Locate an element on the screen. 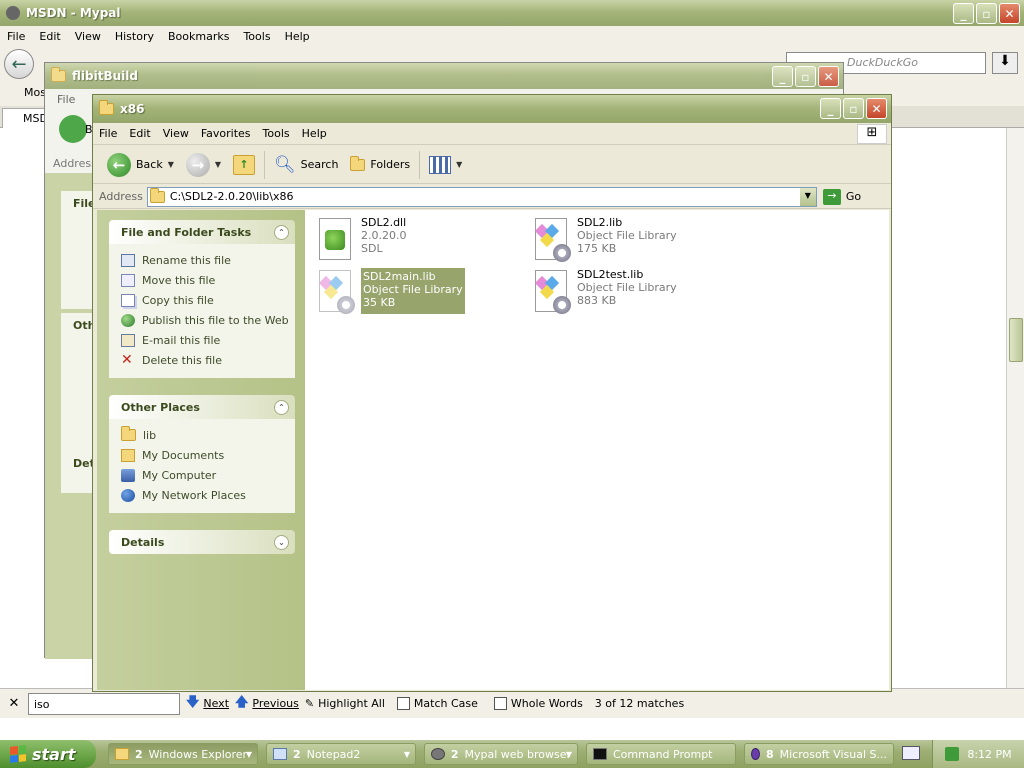 The image size is (1024, 768). my-computer-icon is located at coordinates (128, 475).